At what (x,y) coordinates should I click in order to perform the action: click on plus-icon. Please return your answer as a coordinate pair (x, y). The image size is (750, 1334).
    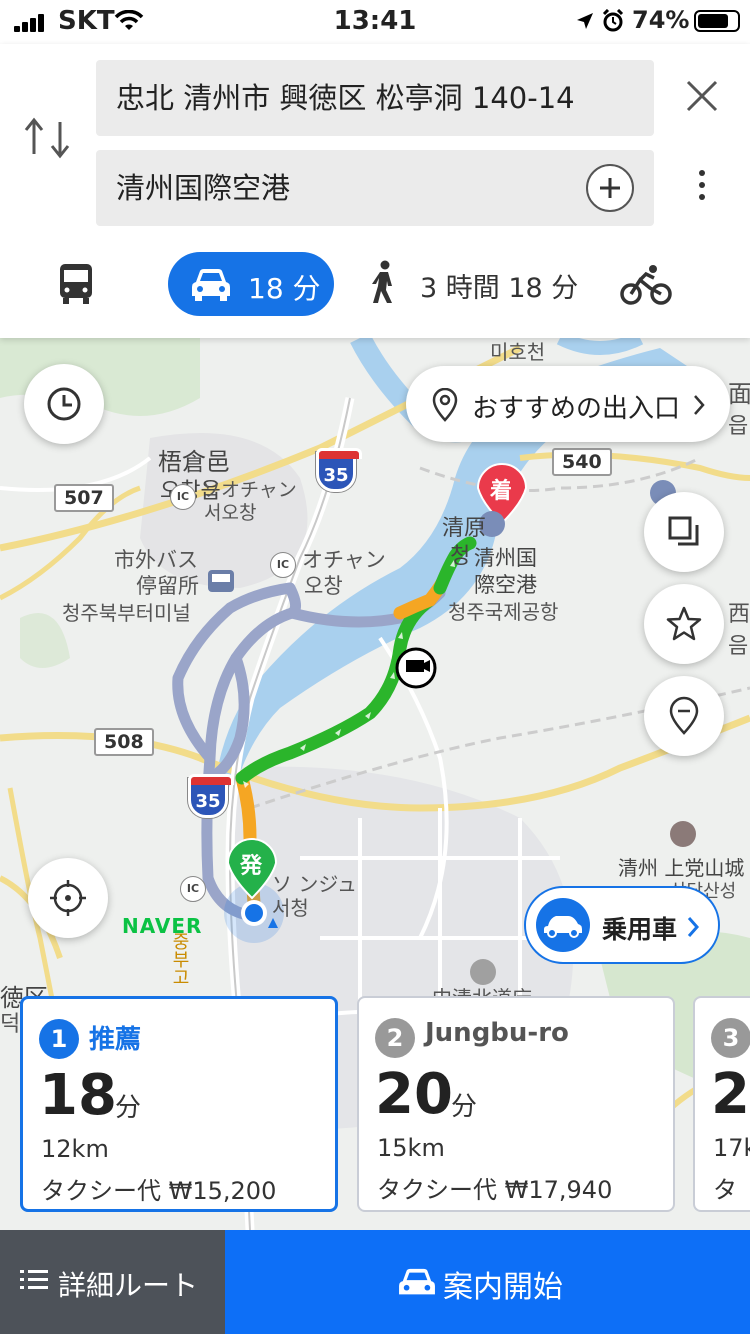
    Looking at the image, I should click on (610, 188).